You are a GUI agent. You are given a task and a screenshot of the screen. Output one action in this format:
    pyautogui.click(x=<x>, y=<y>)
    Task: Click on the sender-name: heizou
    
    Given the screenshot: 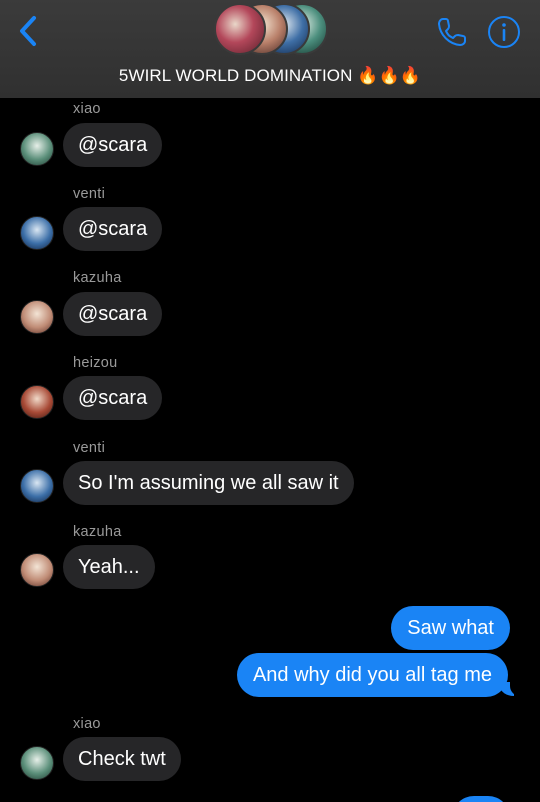 What is the action you would take?
    pyautogui.click(x=95, y=363)
    